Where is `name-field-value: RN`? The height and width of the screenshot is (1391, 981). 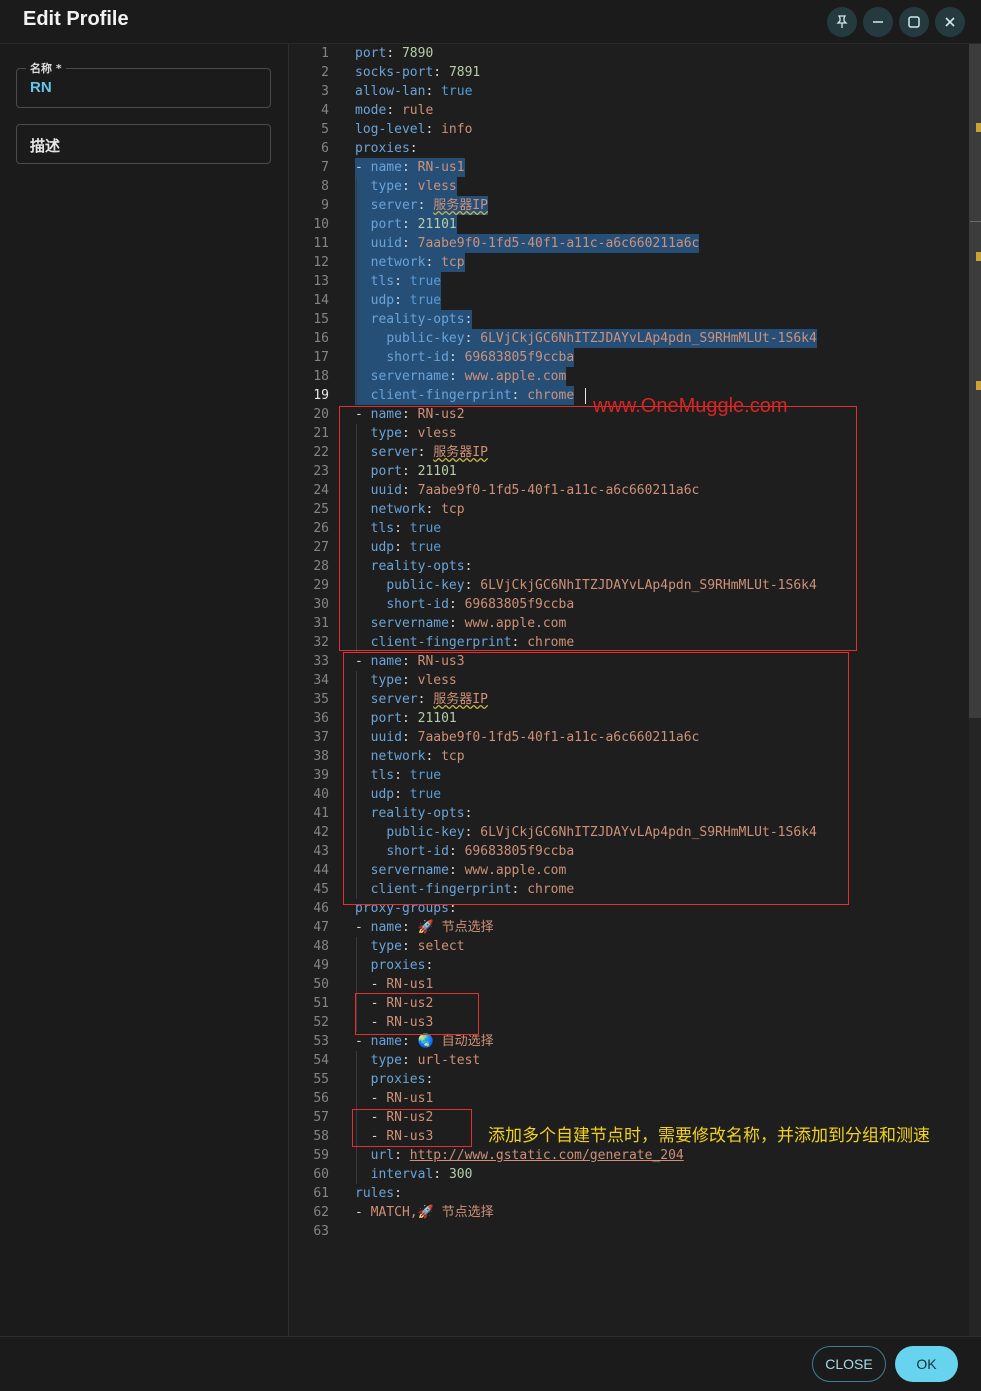 name-field-value: RN is located at coordinates (41, 87).